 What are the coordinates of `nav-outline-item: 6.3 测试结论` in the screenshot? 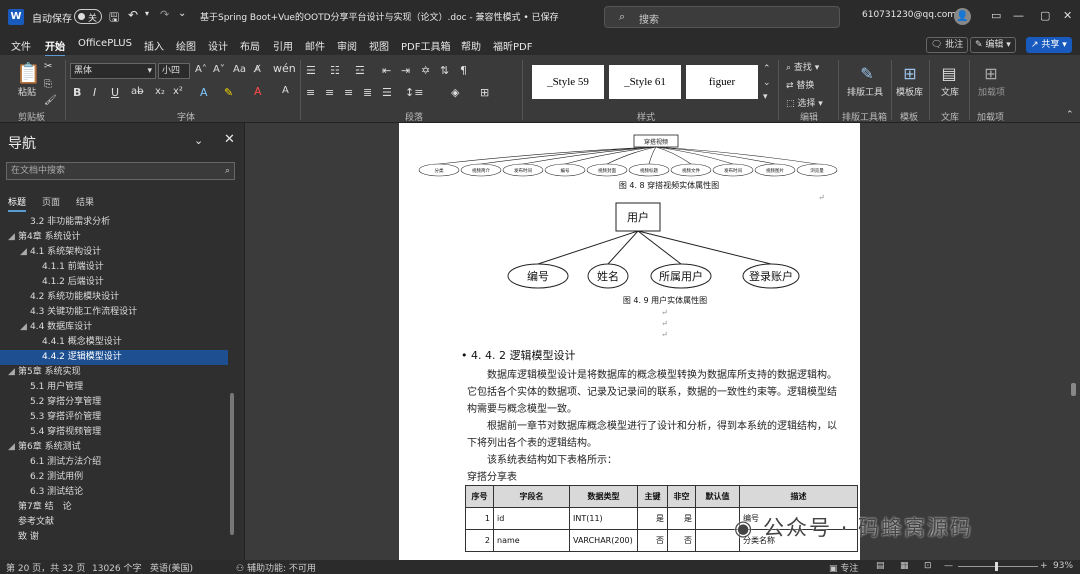 It's located at (114, 492).